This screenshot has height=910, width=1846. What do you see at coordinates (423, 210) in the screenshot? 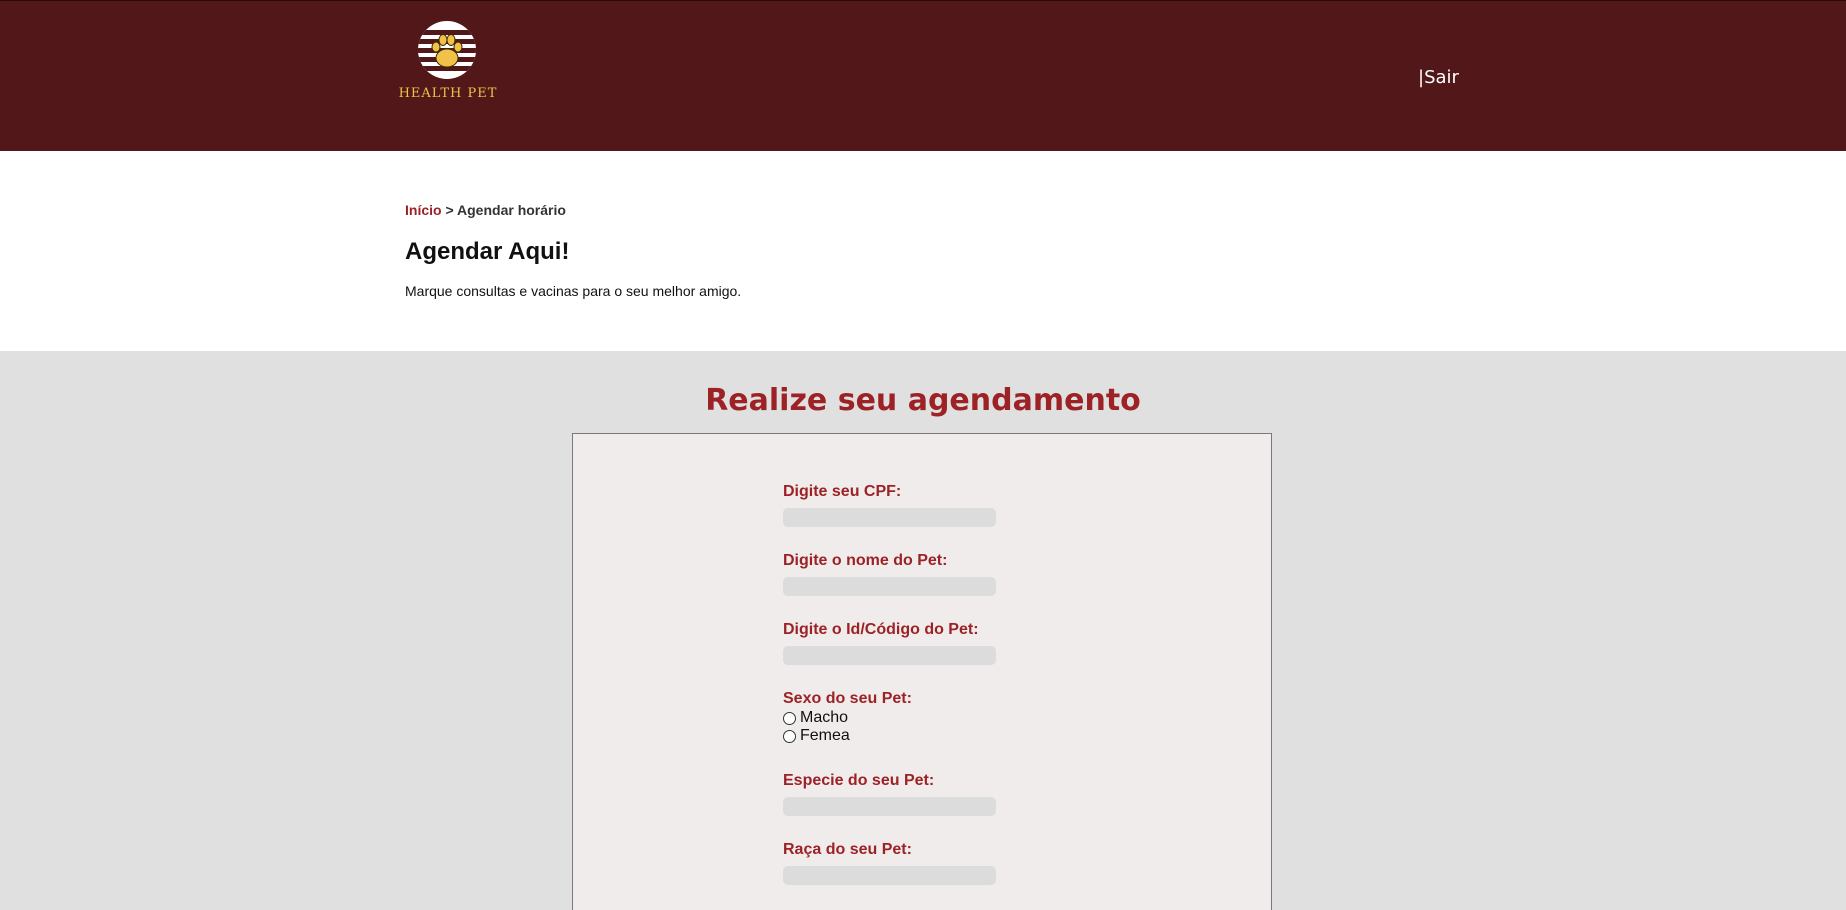
I see `breadcrumb-home-link: Início` at bounding box center [423, 210].